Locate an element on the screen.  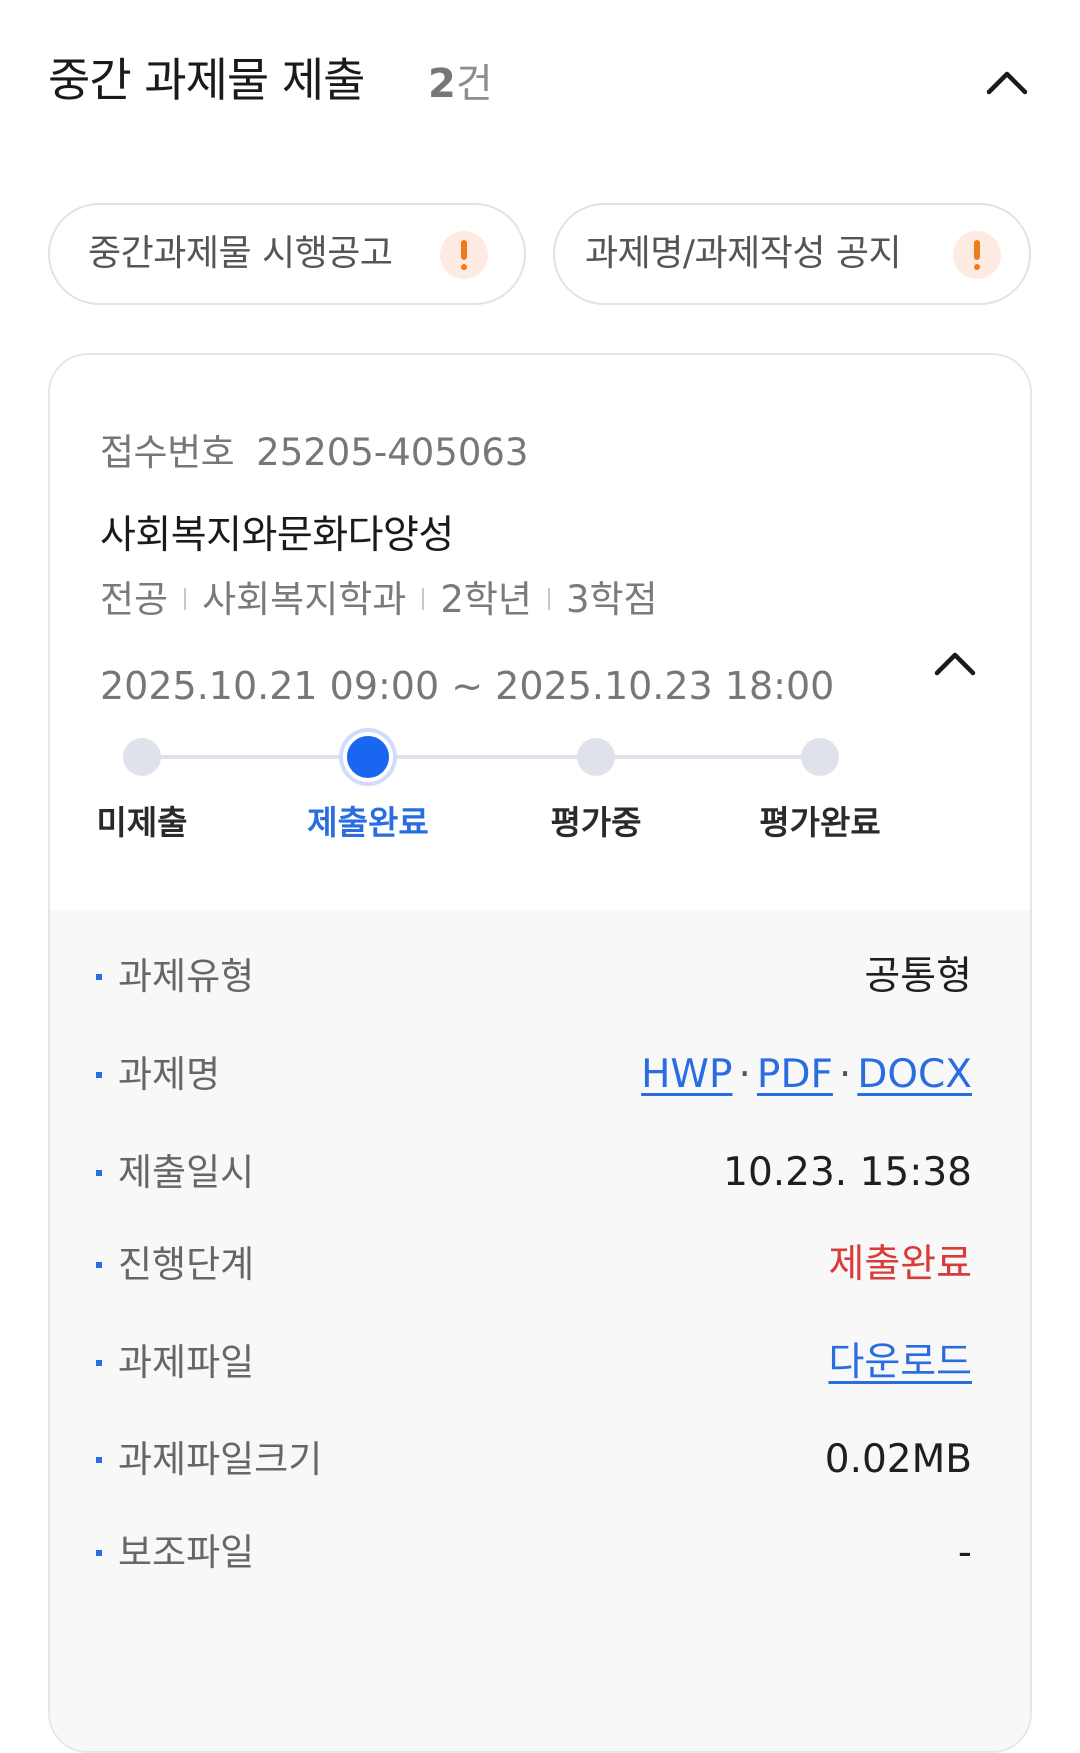
detail-row-file: 과제파일 다운로드 is located at coordinates (541, 1363).